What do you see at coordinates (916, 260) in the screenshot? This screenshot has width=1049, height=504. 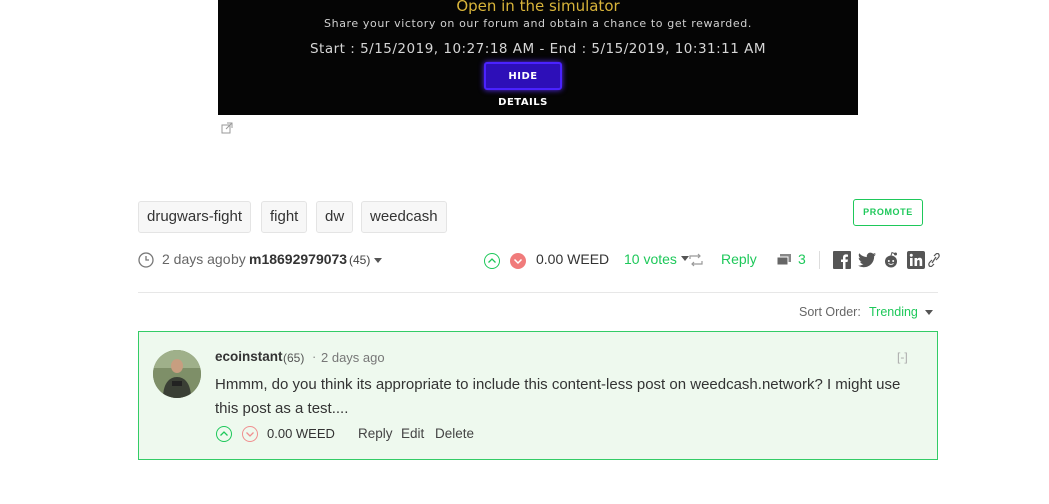 I see `linkedin-icon` at bounding box center [916, 260].